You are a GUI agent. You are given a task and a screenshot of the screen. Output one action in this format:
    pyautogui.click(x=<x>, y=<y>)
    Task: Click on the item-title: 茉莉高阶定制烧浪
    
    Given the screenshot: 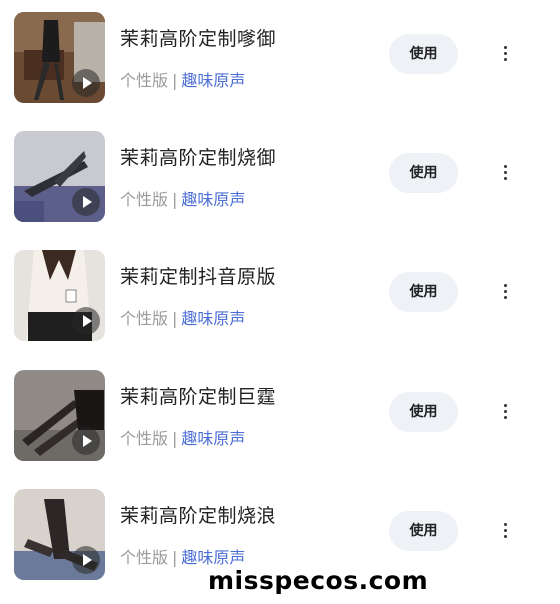 What is the action you would take?
    pyautogui.click(x=198, y=516)
    